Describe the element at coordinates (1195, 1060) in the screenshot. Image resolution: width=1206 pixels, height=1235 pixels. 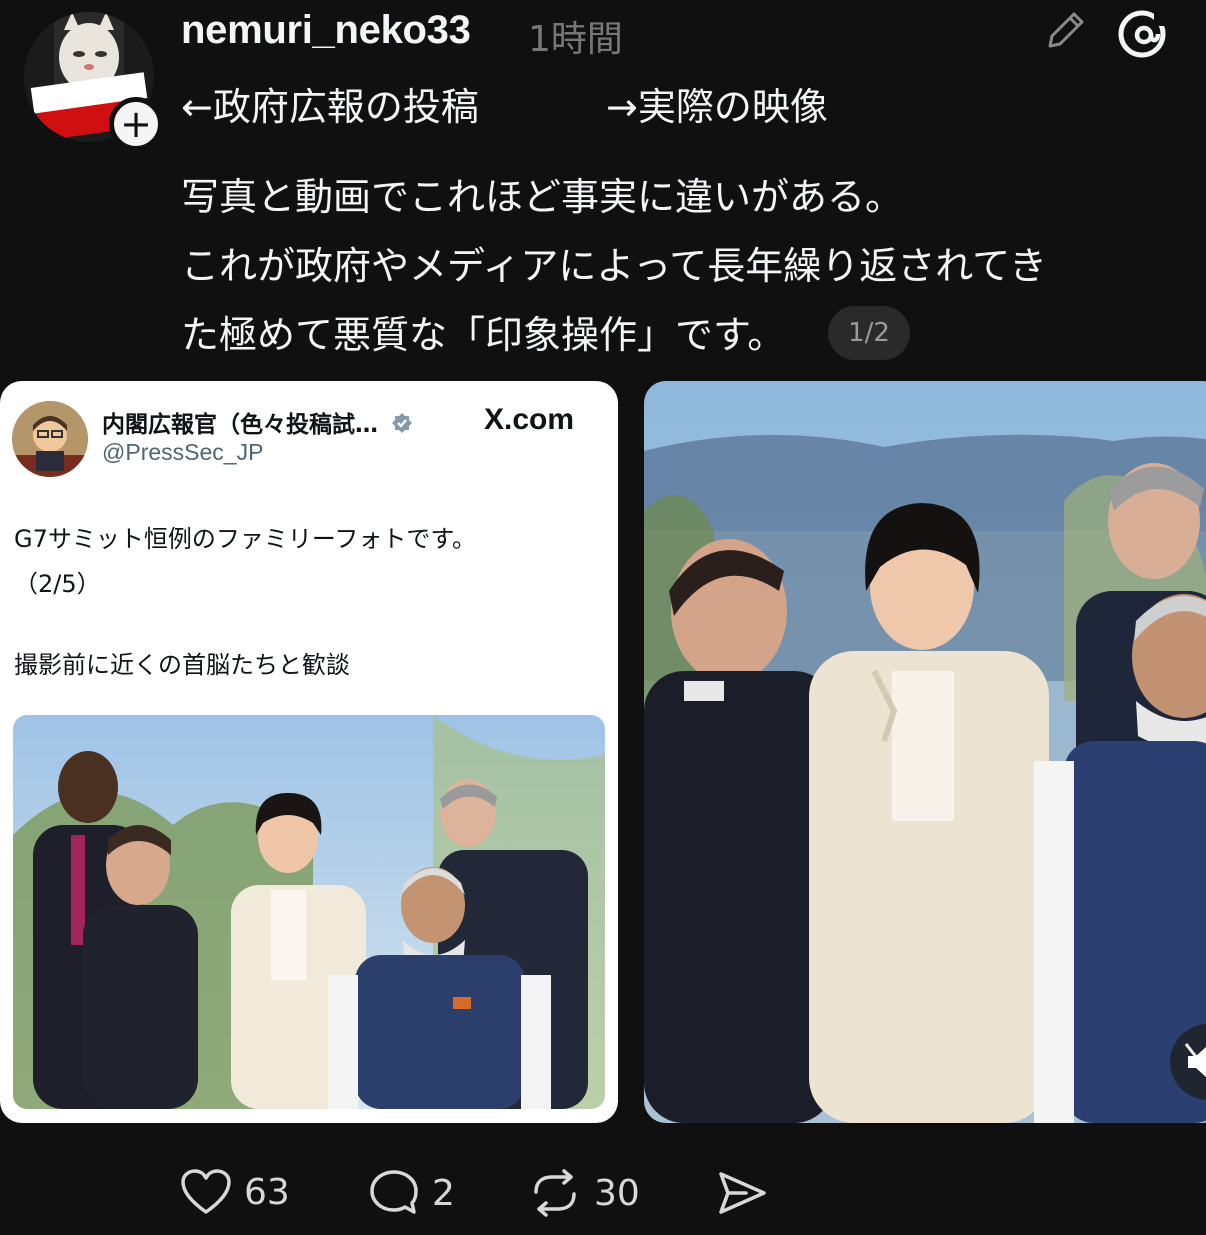
I see `muted-speaker-icon` at that location.